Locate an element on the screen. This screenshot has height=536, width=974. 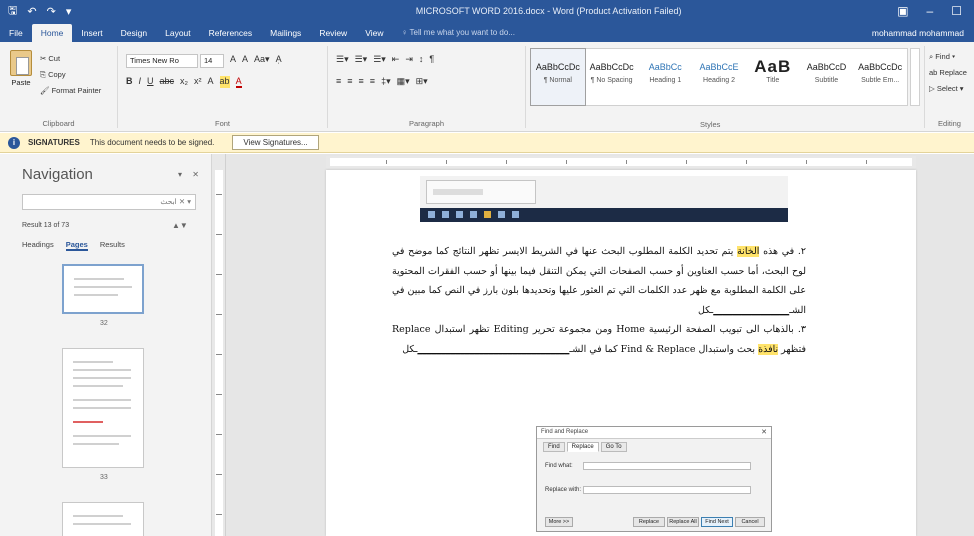
navigation-tabs: Headings Pages Results is located at coordinates (73, 245).